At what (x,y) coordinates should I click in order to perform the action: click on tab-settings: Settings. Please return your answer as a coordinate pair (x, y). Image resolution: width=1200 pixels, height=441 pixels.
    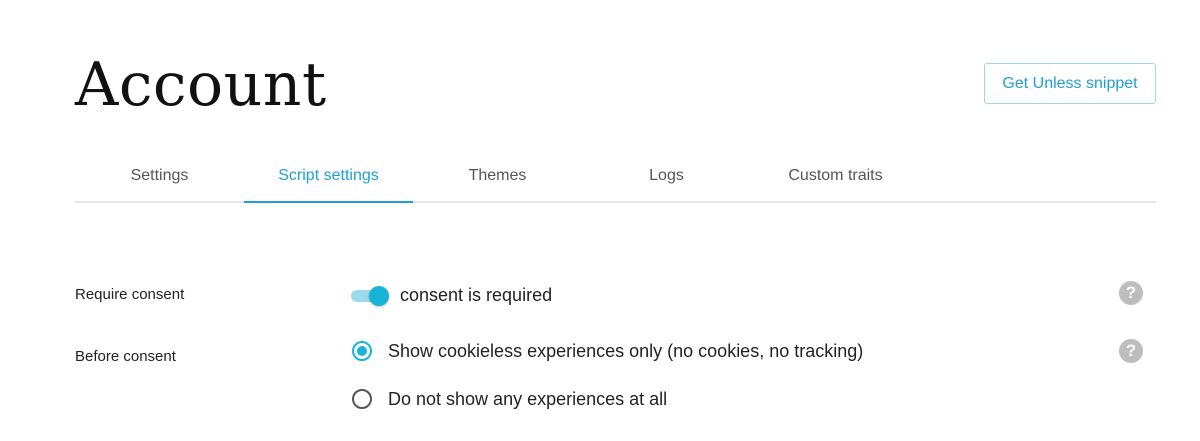
    Looking at the image, I should click on (159, 179).